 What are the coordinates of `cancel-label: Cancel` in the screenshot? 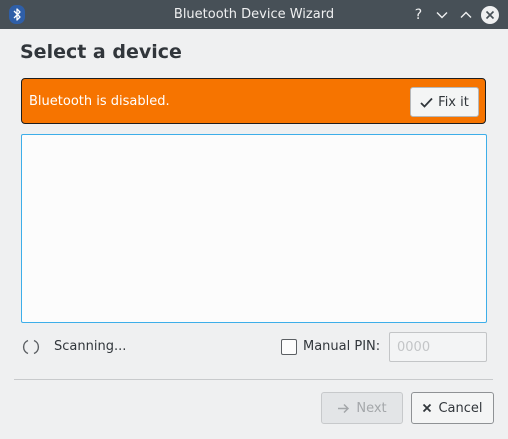 It's located at (460, 408).